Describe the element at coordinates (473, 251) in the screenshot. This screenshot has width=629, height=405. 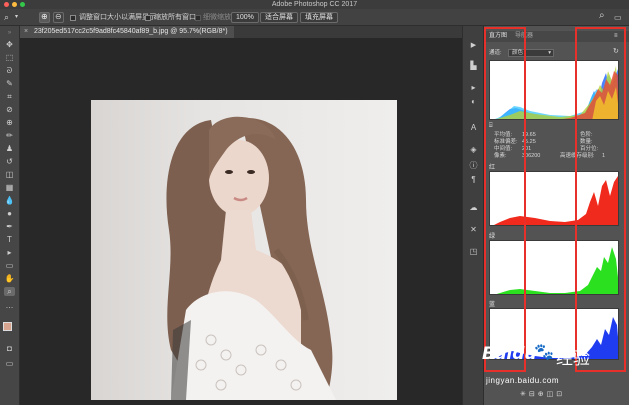
I see `paths-icon: ◳` at that location.